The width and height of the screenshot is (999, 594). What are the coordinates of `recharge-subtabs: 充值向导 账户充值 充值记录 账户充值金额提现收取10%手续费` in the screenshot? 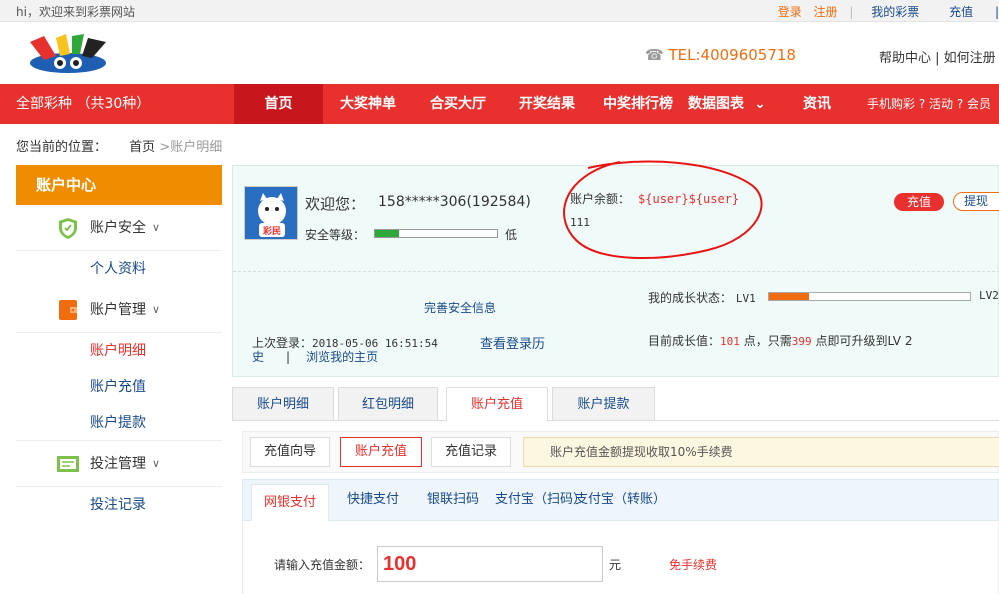 It's located at (620, 452).